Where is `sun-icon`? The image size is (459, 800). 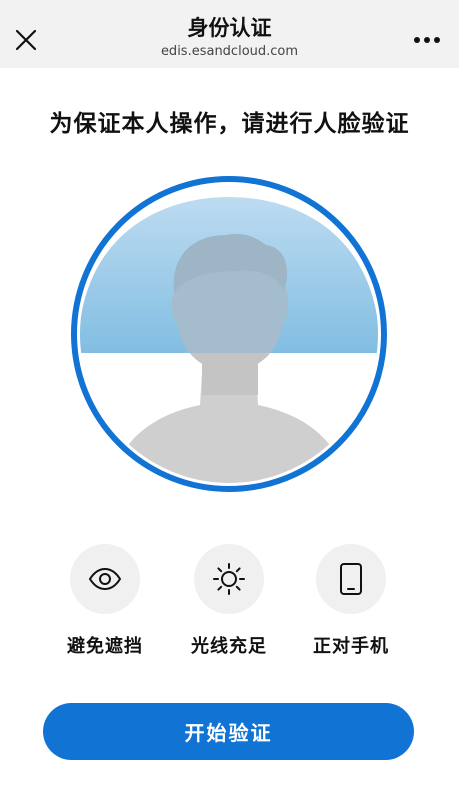
sun-icon is located at coordinates (229, 579).